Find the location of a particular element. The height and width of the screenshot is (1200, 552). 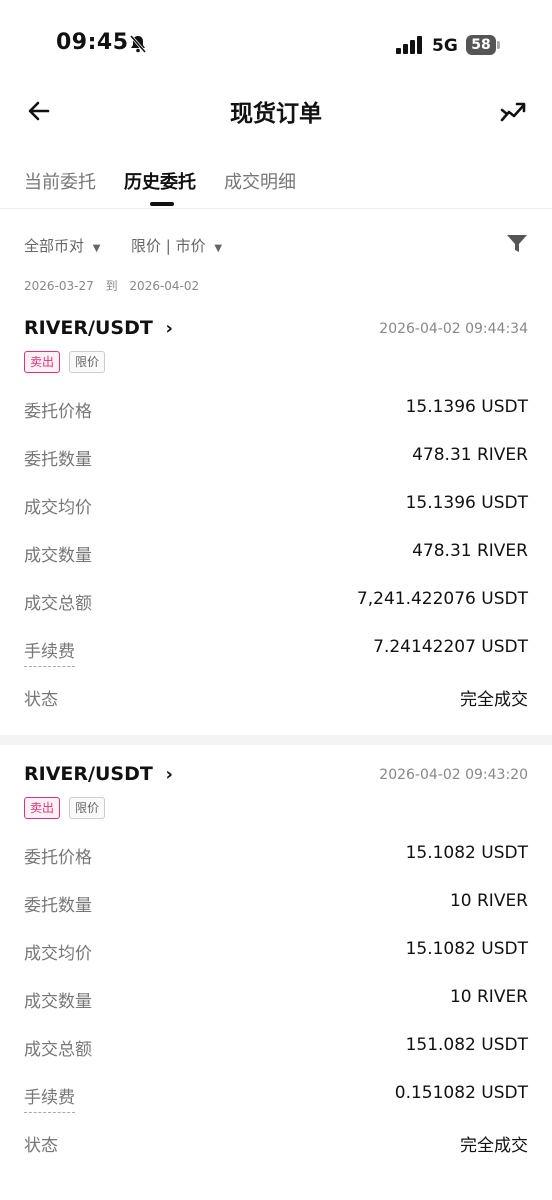

order-row-fee: 手续费 0.151082 USDT is located at coordinates (276, 1097).